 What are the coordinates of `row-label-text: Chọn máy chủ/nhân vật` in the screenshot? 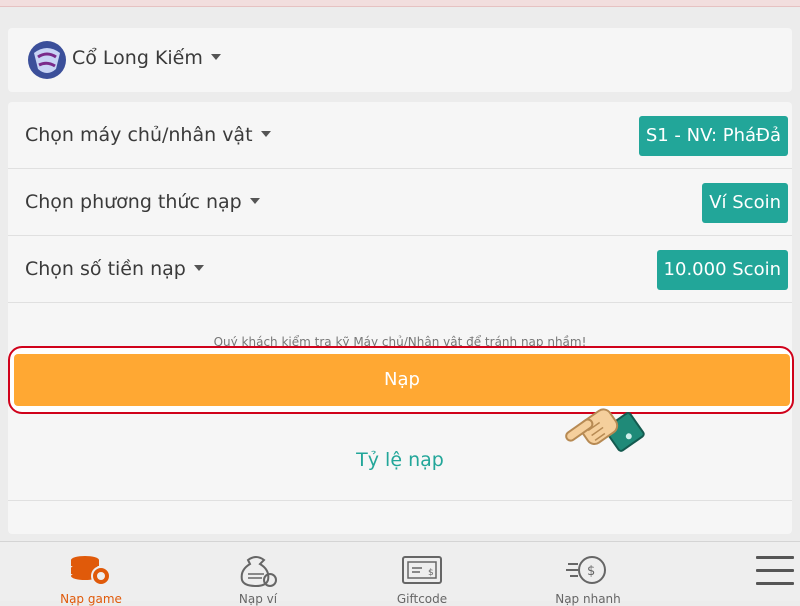 It's located at (139, 135).